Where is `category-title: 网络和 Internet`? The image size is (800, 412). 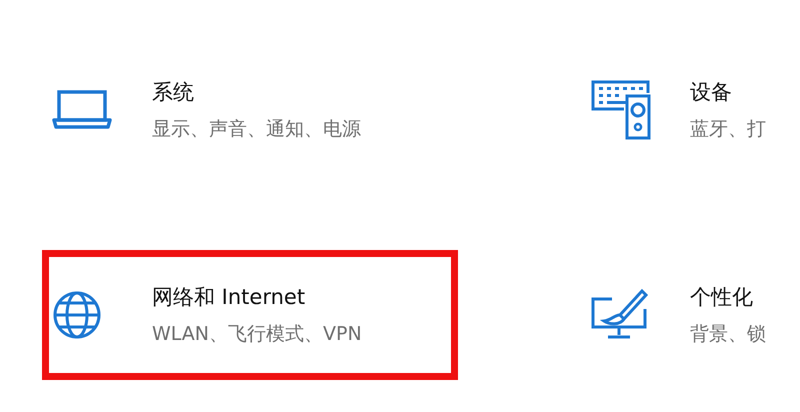
category-title: 网络和 Internet is located at coordinates (257, 297).